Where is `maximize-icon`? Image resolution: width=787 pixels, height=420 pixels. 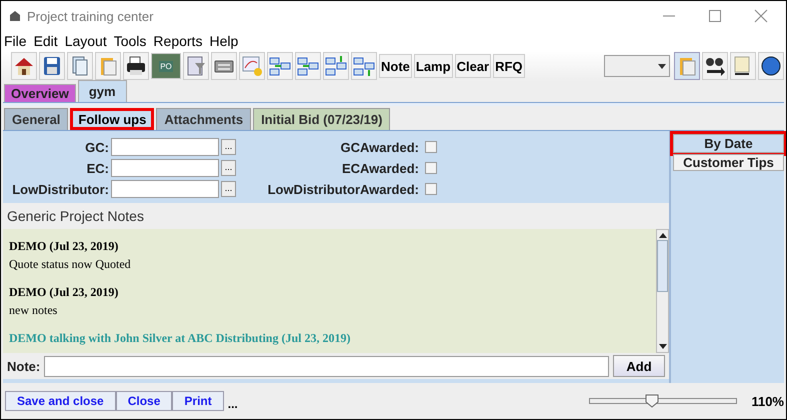
maximize-icon is located at coordinates (715, 16).